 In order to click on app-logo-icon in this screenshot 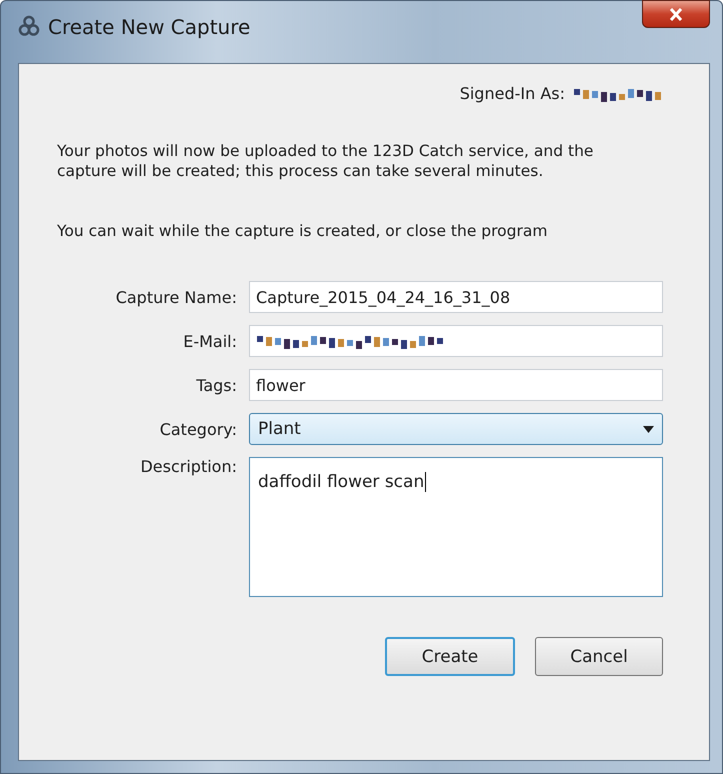, I will do `click(29, 26)`.